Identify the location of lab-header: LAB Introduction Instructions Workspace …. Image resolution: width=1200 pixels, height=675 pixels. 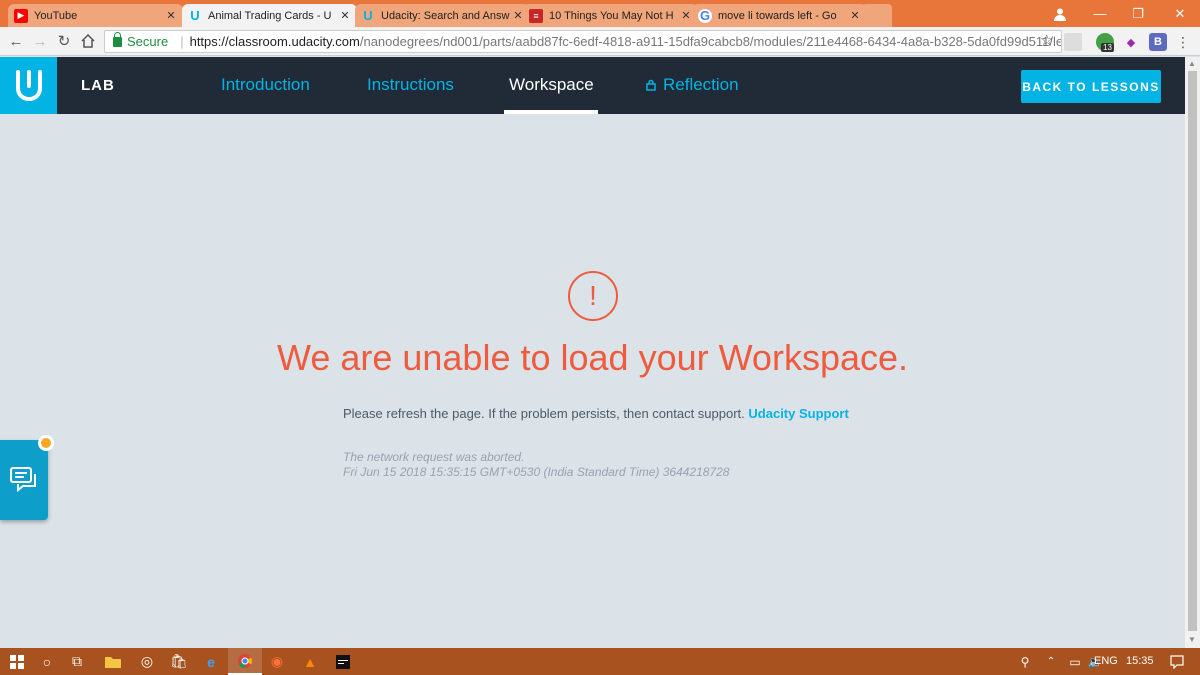
(600, 85).